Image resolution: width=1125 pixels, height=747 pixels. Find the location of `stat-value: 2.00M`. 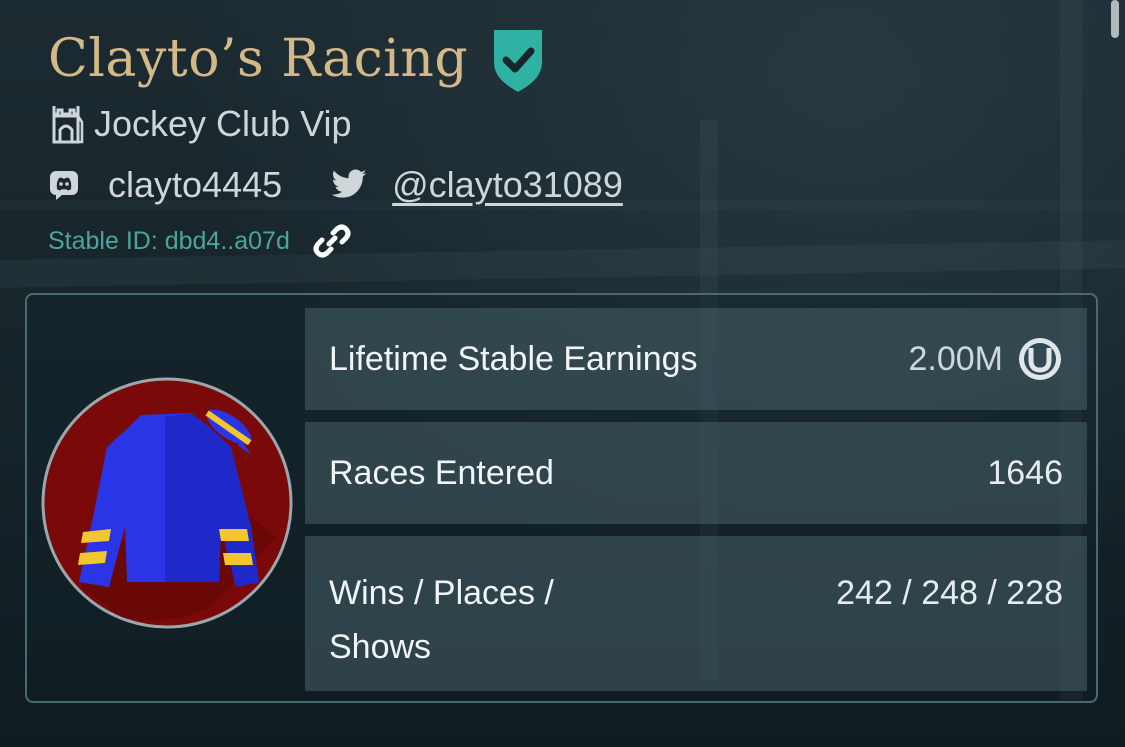

stat-value: 2.00M is located at coordinates (986, 359).